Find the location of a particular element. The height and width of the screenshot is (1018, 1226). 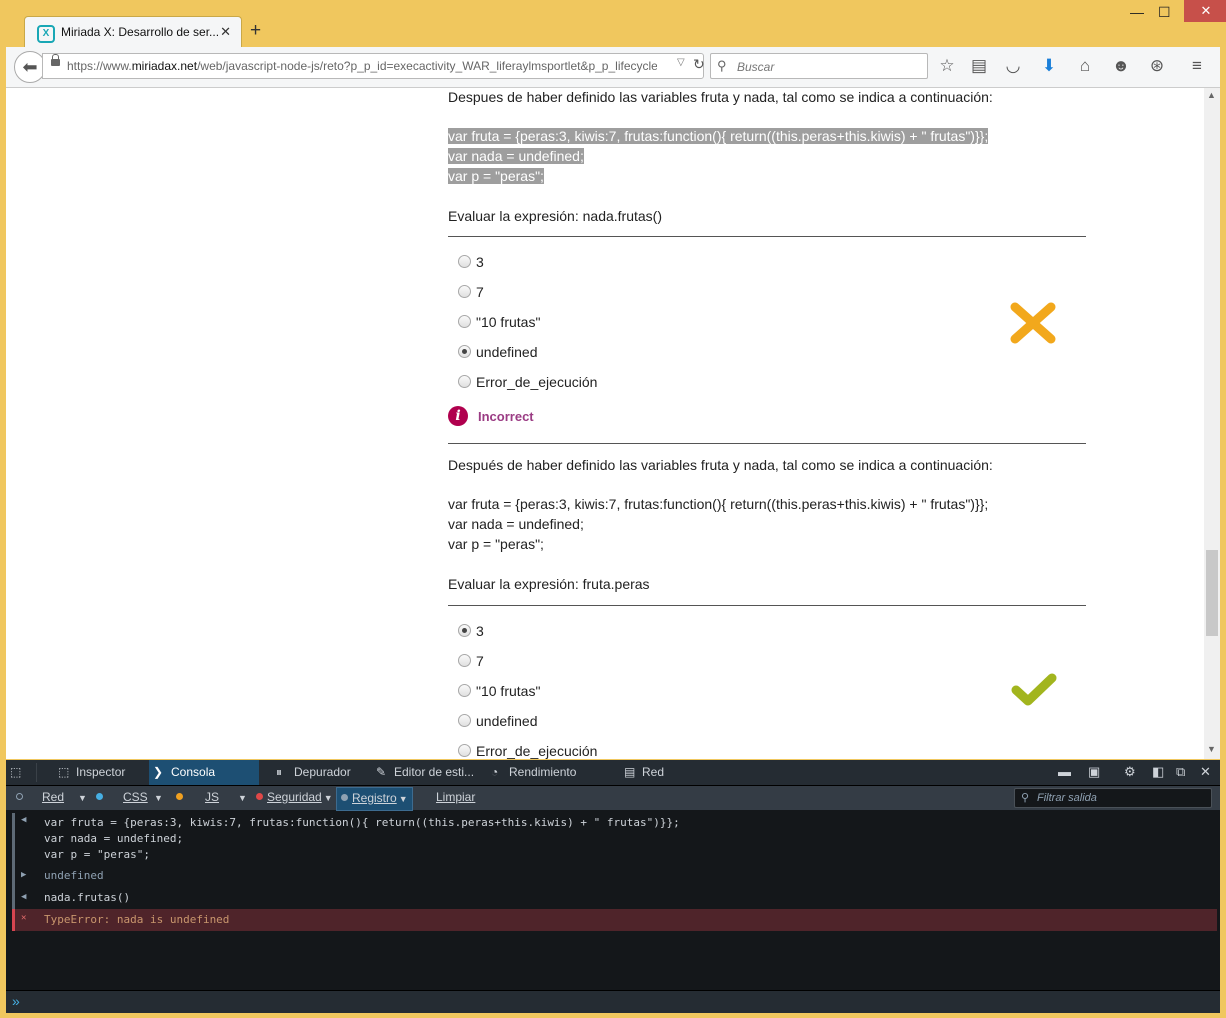

url-dropdown-icon: ▽ is located at coordinates (681, 62).